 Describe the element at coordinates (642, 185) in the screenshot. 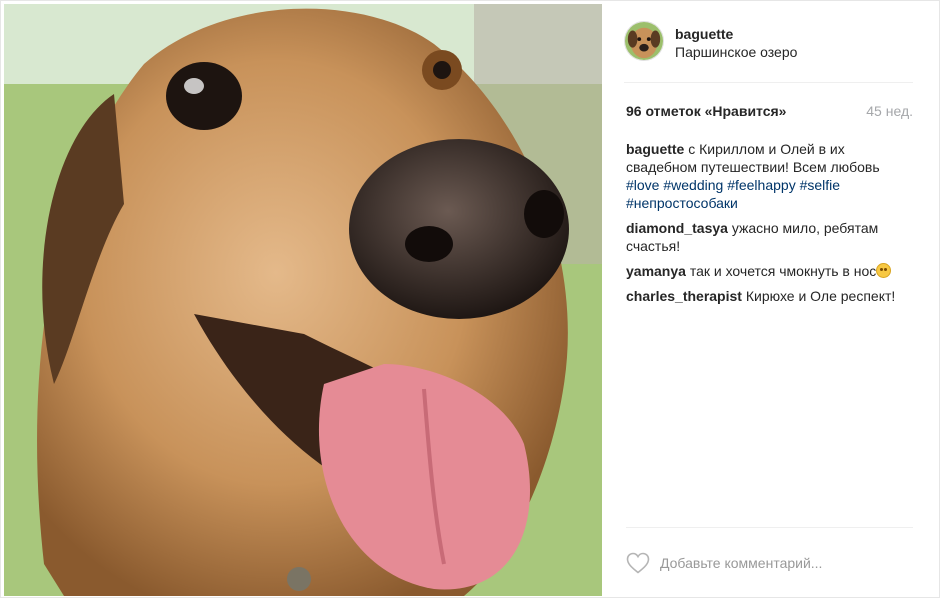

I see `hashtag-link: #love` at that location.